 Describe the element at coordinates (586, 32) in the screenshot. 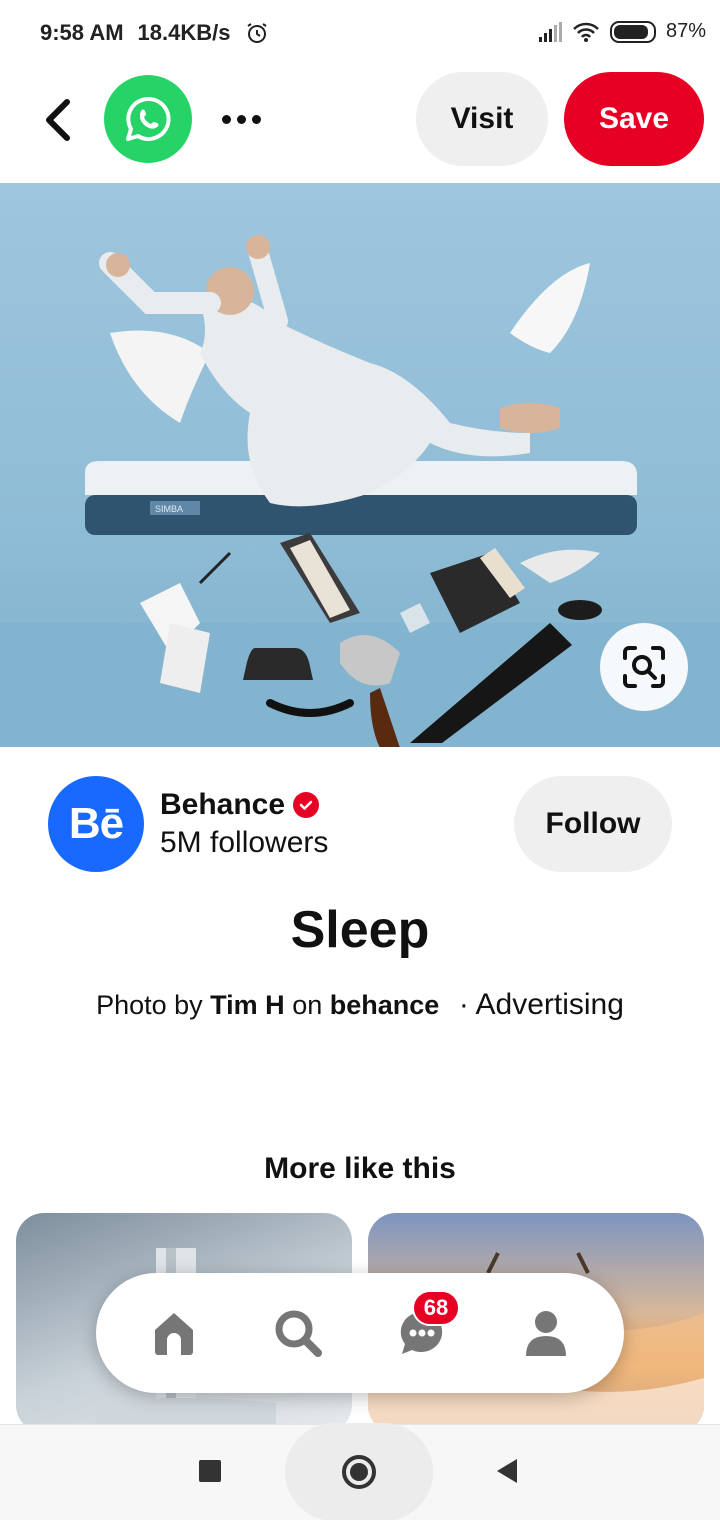

I see `wifi-icon` at that location.